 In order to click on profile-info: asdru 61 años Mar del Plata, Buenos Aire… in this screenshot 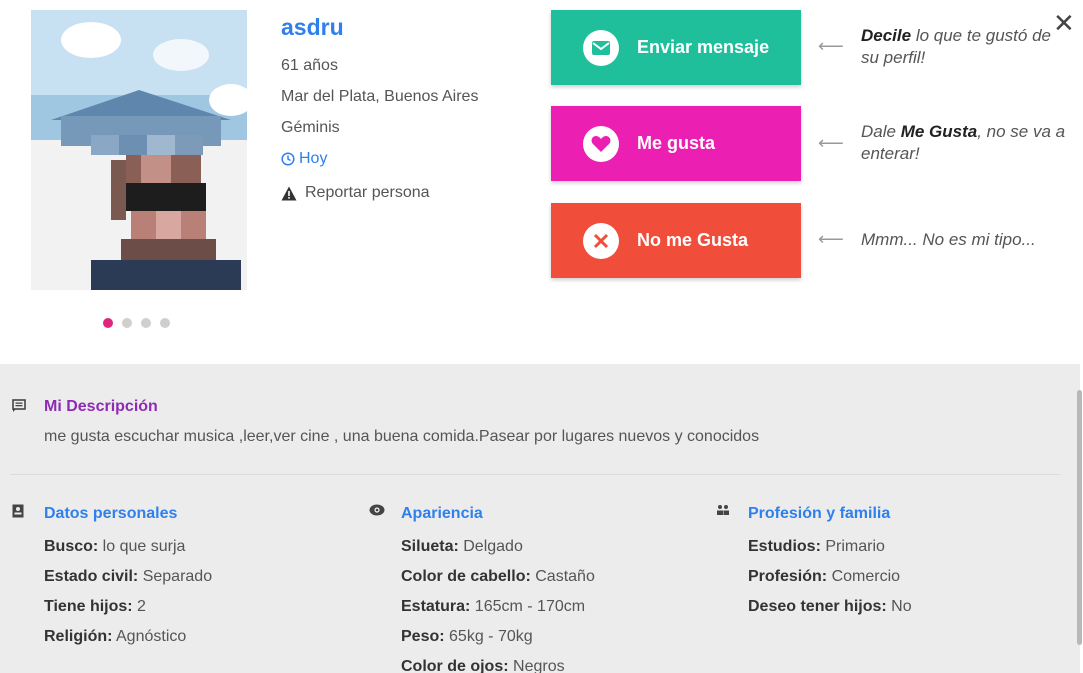, I will do `click(379, 107)`.